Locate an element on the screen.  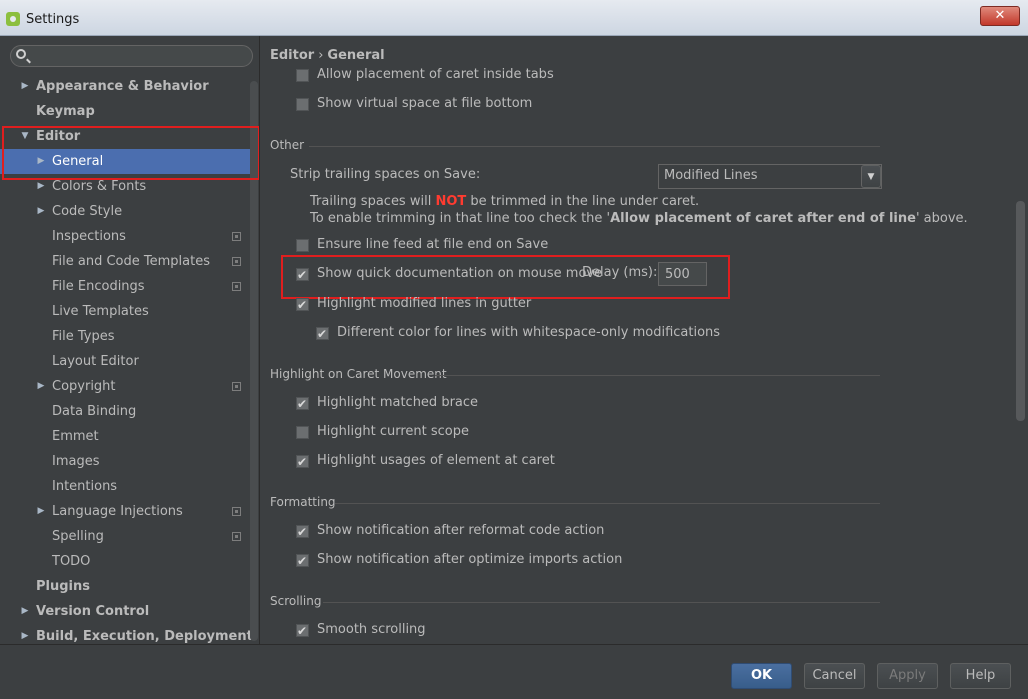
checkbox-label: Highlight current scope is located at coordinates (393, 431).